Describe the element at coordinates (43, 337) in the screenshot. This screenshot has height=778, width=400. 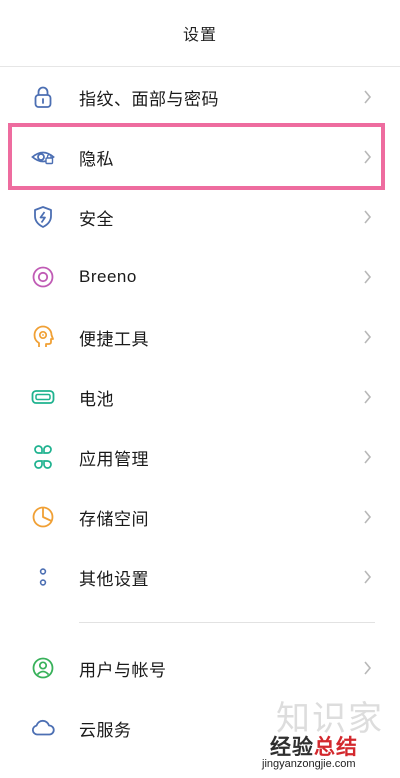
I see `head-gear-icon` at that location.